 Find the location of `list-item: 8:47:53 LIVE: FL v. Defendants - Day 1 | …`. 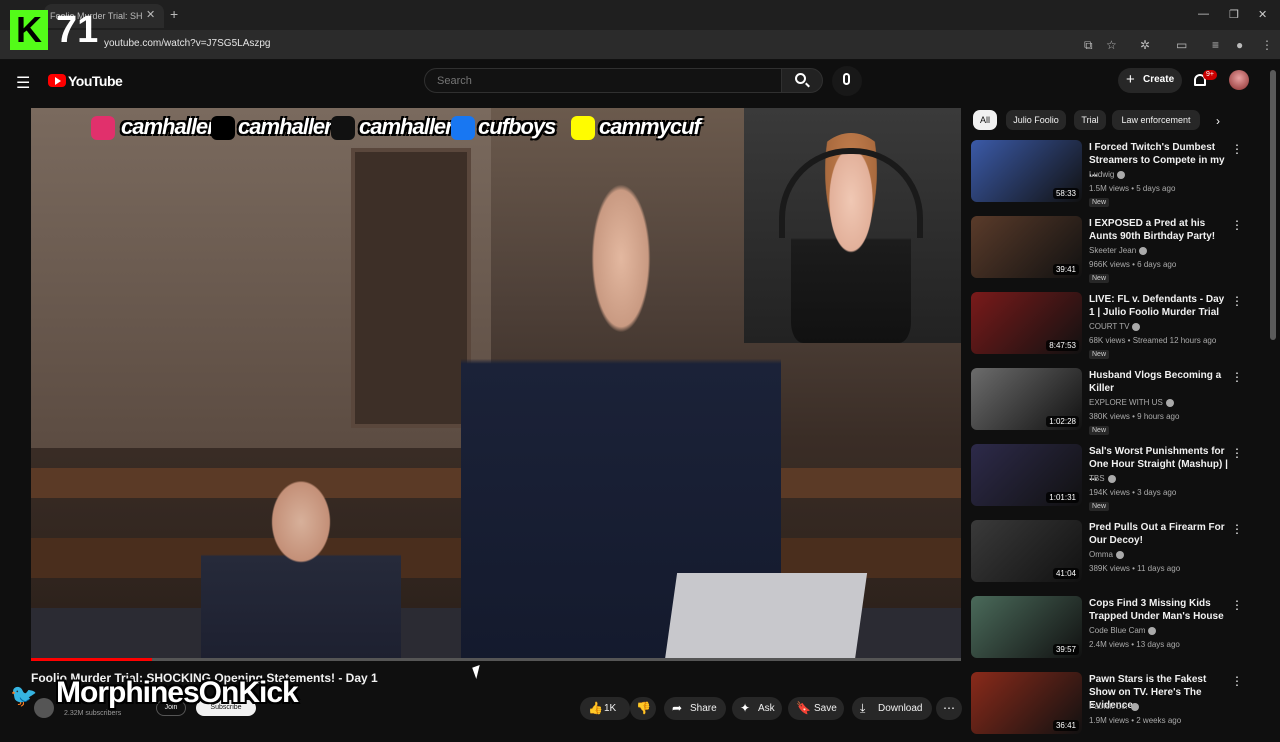

list-item: 8:47:53 LIVE: FL v. Defendants - Day 1 | … is located at coordinates (1111, 327).